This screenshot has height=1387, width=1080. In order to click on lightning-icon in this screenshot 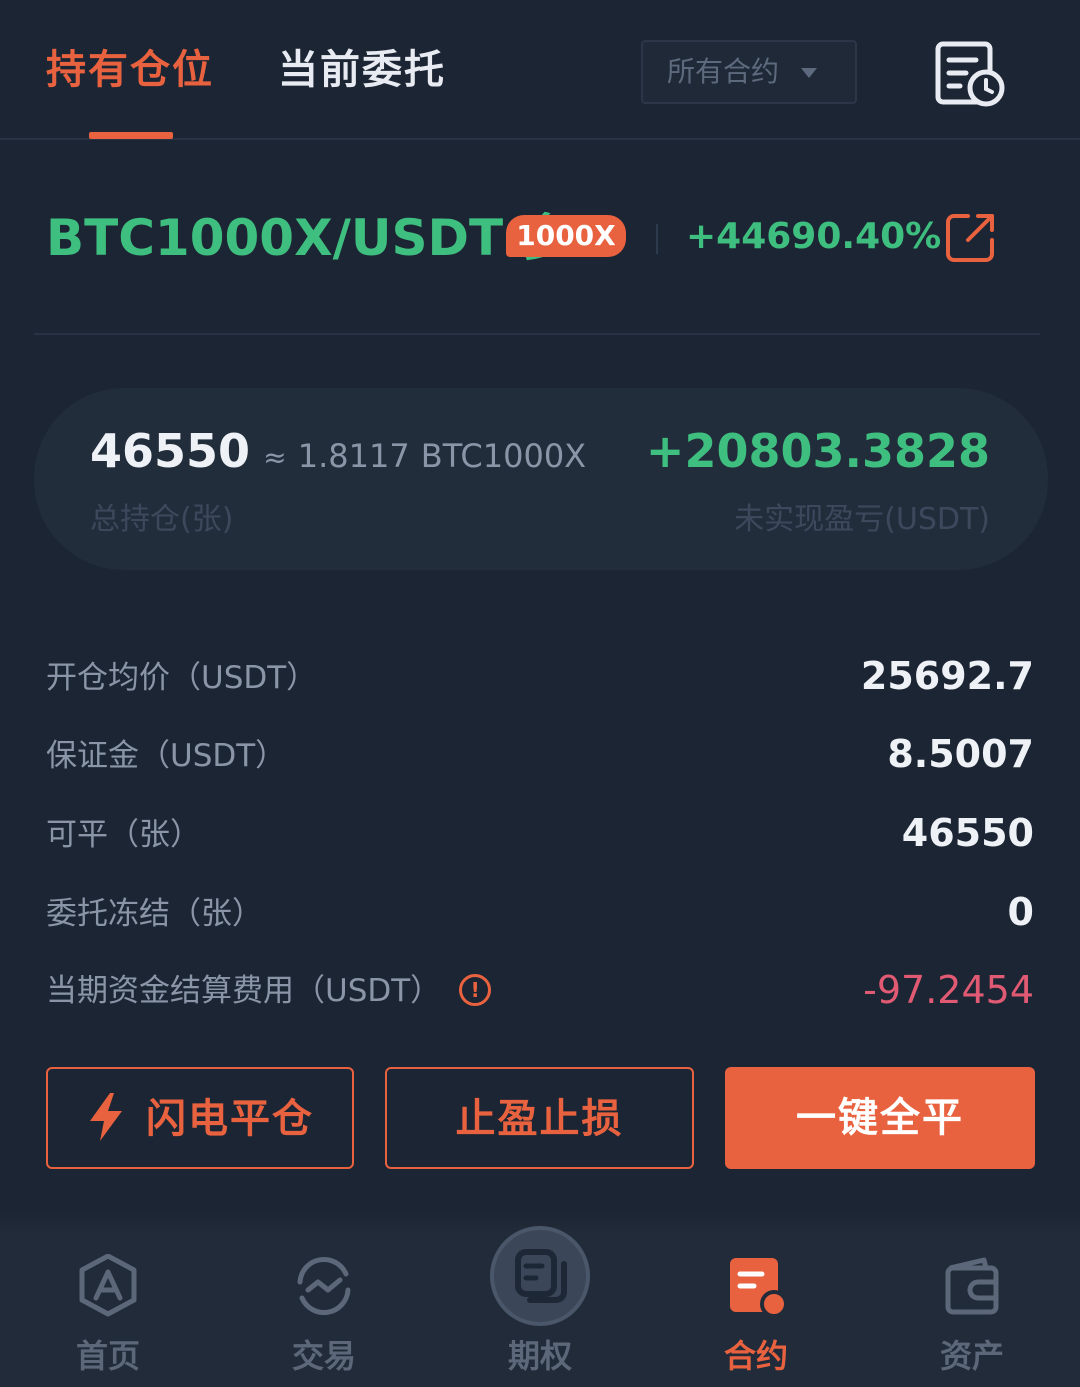, I will do `click(106, 1117)`.